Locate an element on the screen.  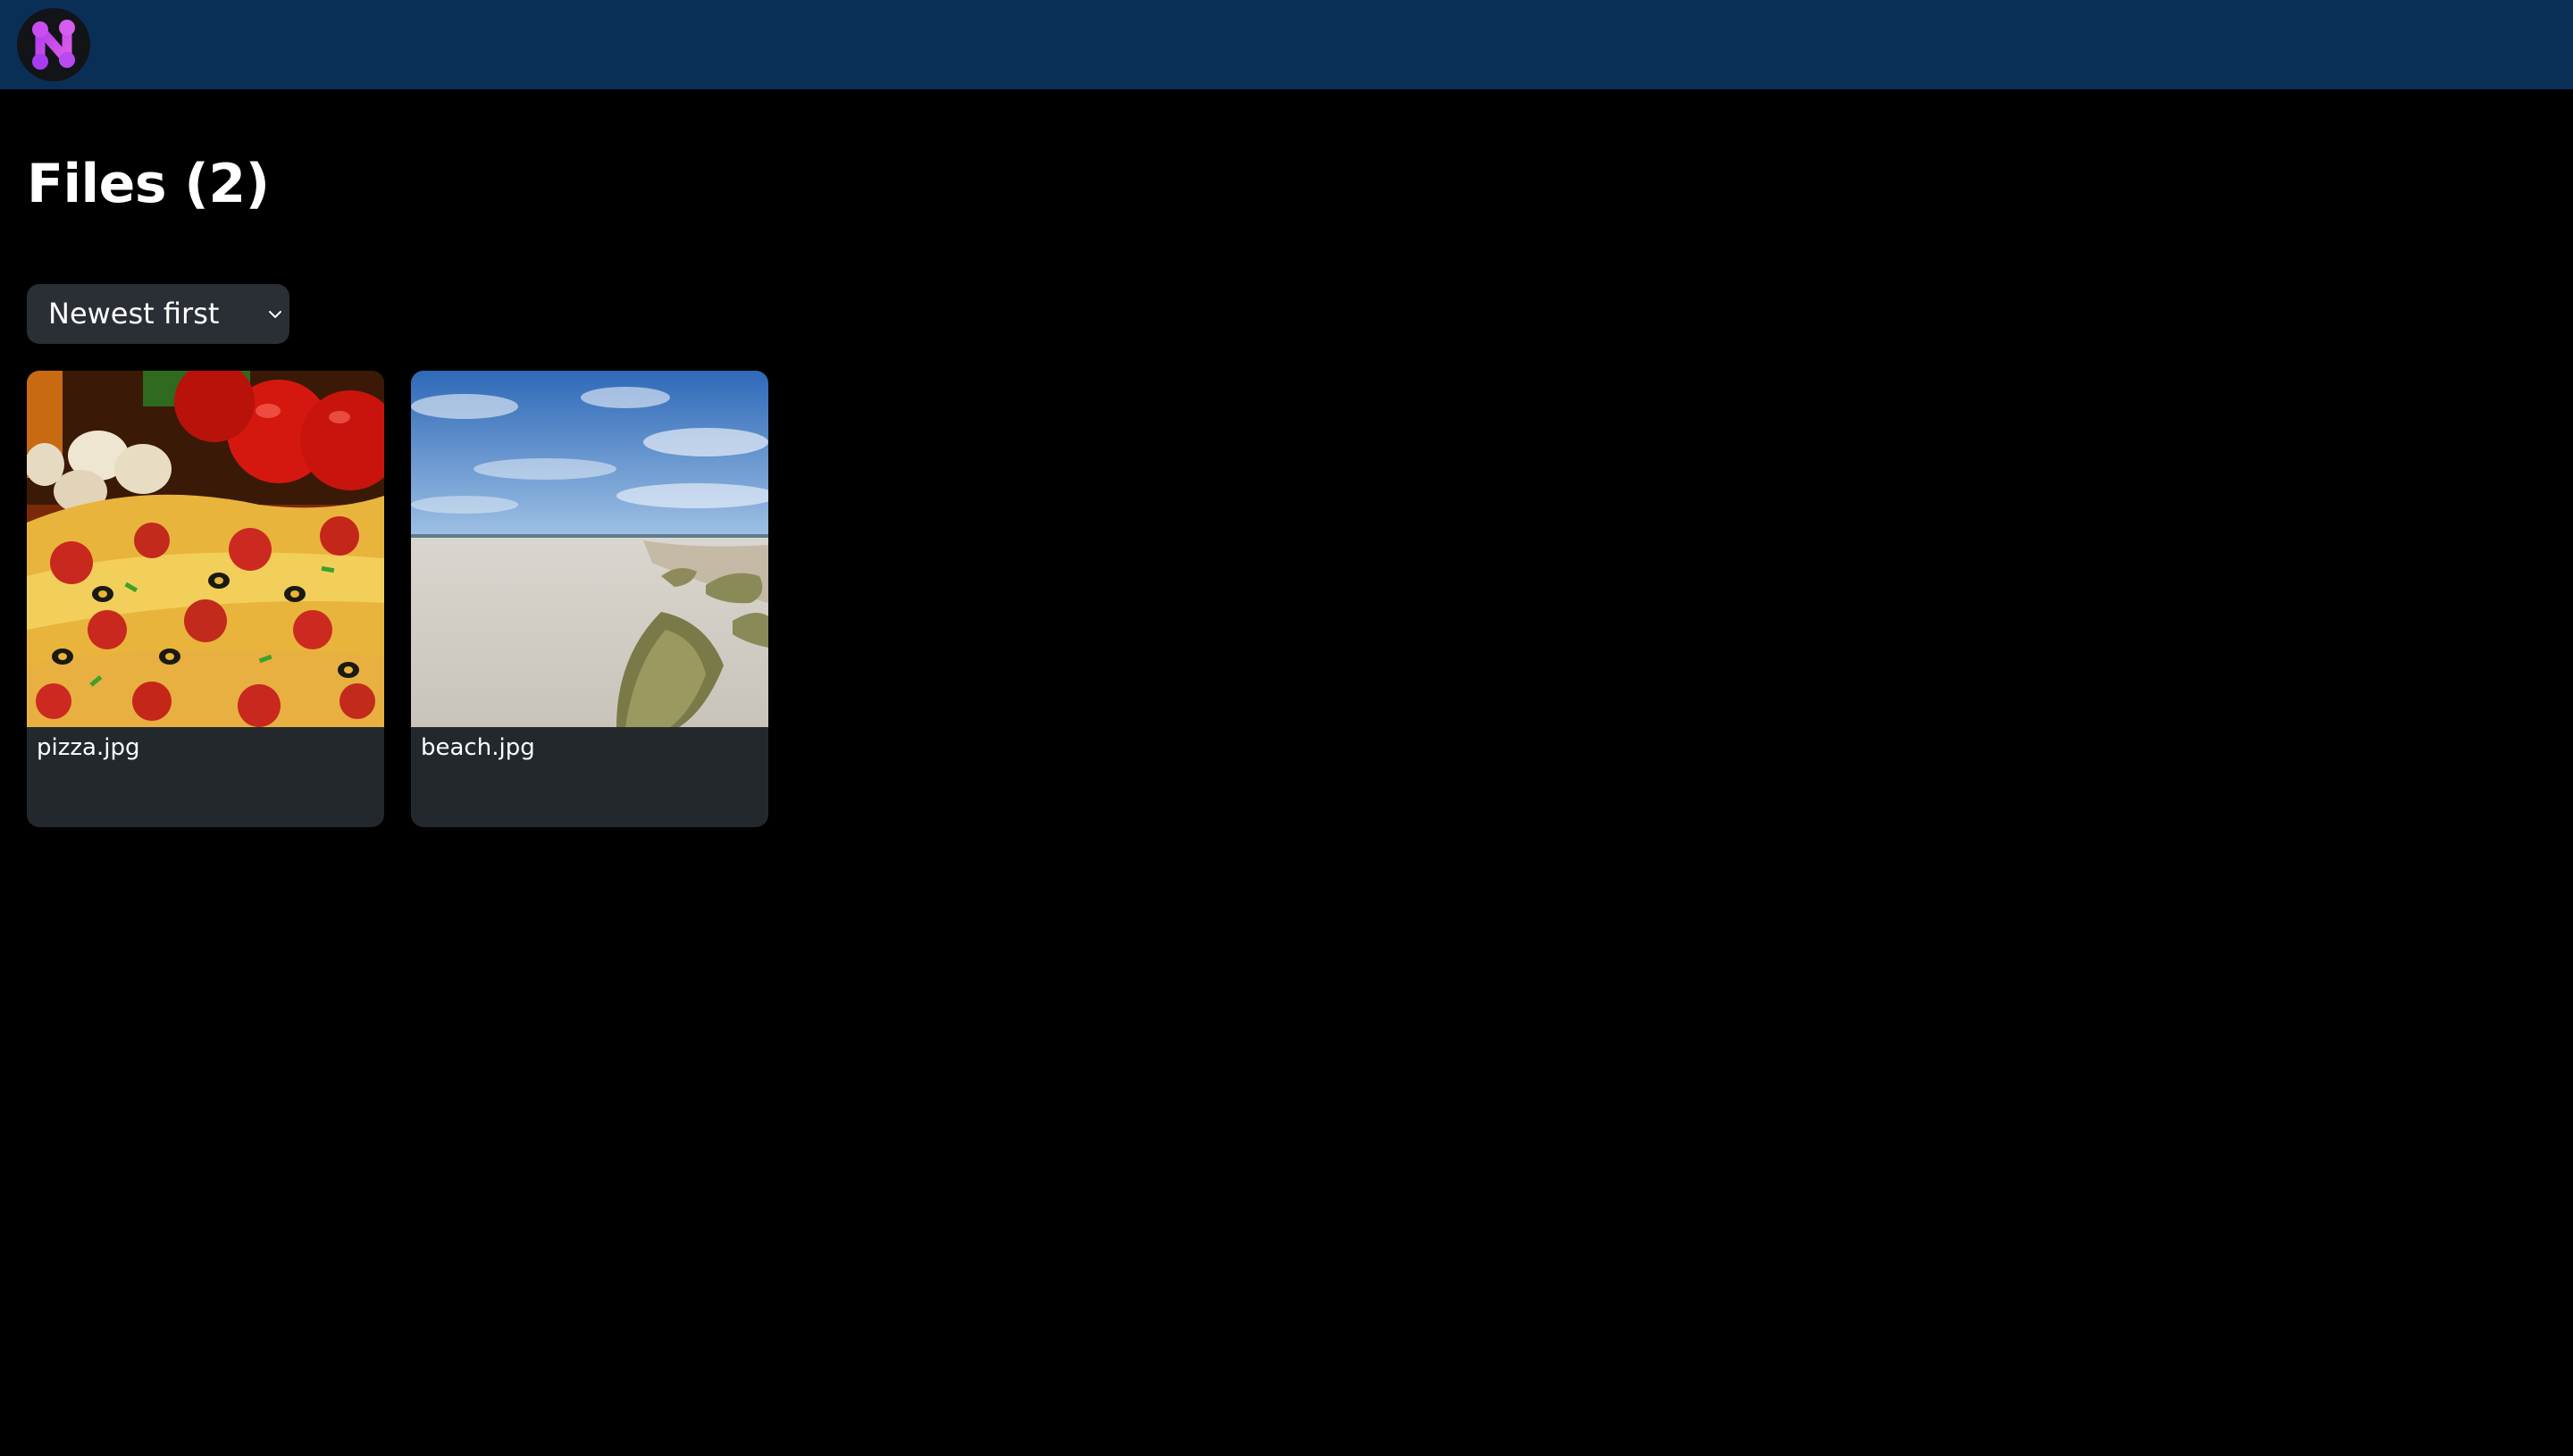
file-card-pizza: pizza.jpg is located at coordinates (205, 599).